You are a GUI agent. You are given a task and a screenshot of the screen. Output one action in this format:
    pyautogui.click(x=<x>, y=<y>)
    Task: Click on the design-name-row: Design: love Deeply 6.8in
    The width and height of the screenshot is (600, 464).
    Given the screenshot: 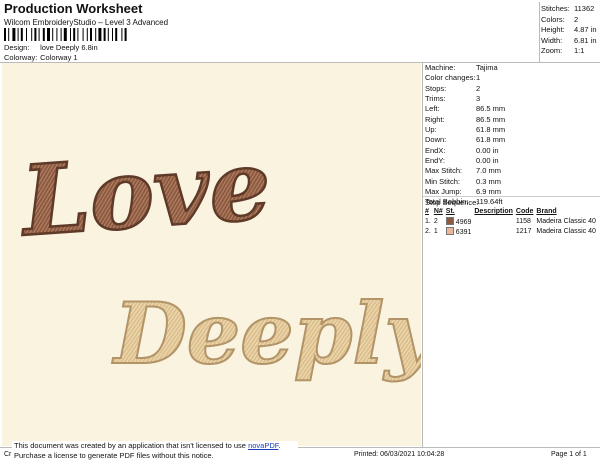 What is the action you would take?
    pyautogui.click(x=51, y=47)
    